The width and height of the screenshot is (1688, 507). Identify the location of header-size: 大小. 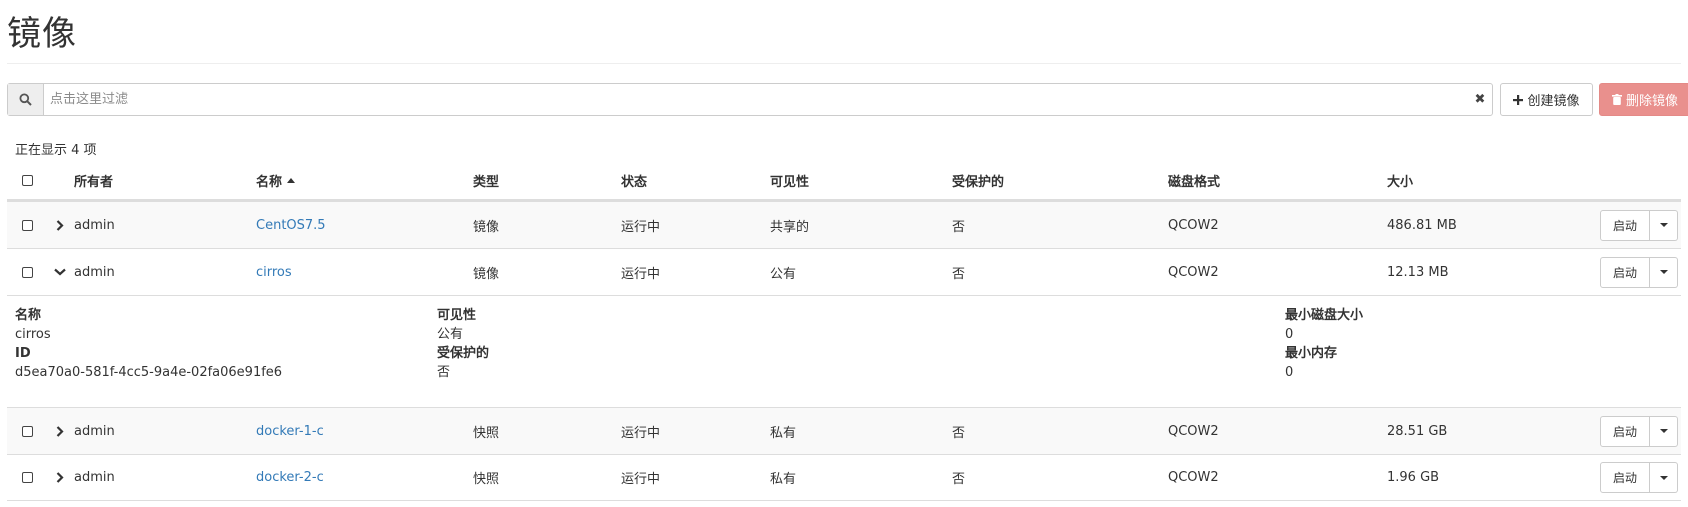
(1400, 180).